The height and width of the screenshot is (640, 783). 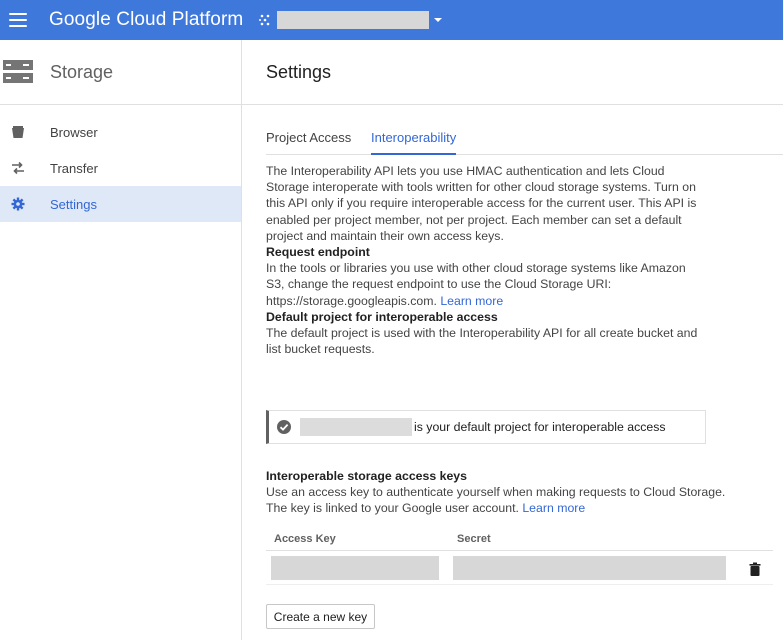 What do you see at coordinates (305, 539) in the screenshot?
I see `column-access-key: Access Key` at bounding box center [305, 539].